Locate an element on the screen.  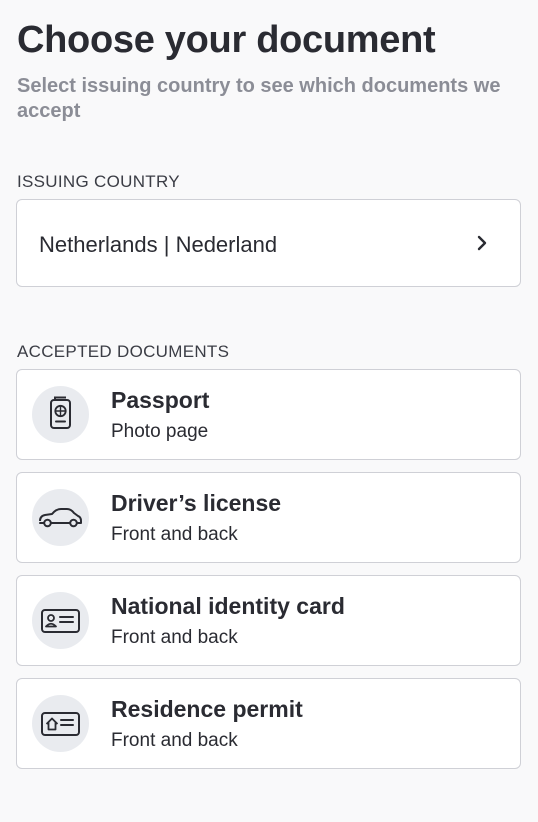
issuing-country-selector: Netherlands | Nederland is located at coordinates (268, 243).